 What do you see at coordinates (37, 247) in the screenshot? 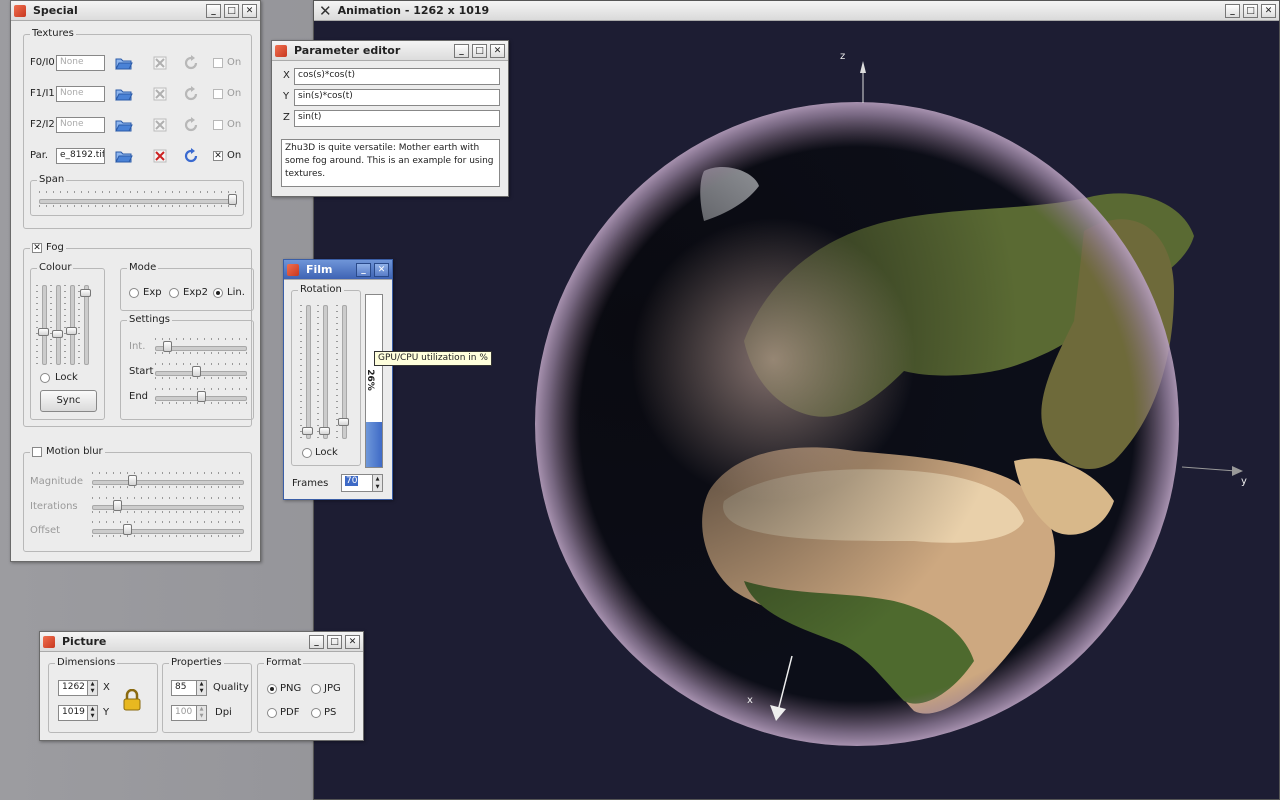
I see `fog-checkbox: ✕` at bounding box center [37, 247].